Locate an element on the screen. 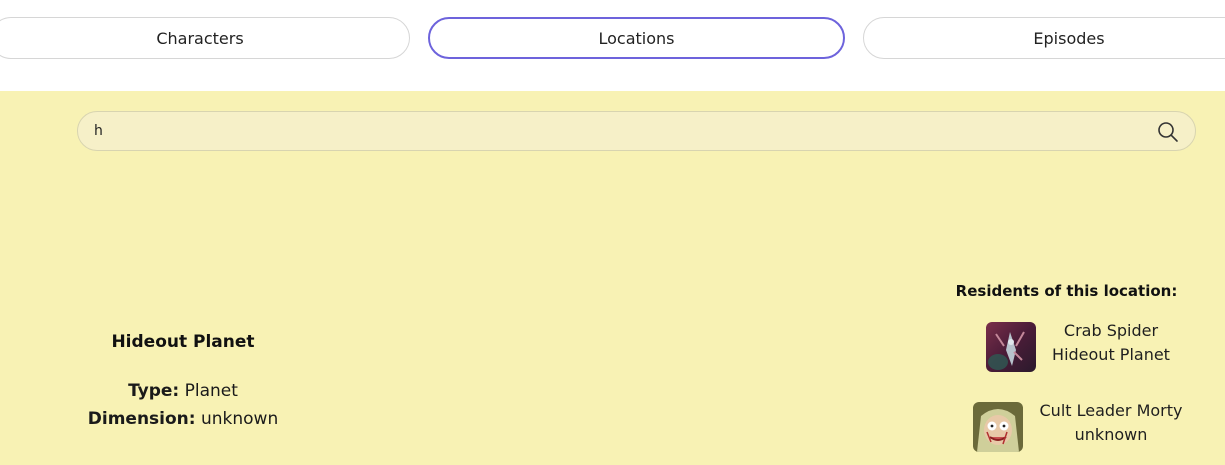 The image size is (1225, 465). residents-title: Residents of this location: is located at coordinates (1066, 291).